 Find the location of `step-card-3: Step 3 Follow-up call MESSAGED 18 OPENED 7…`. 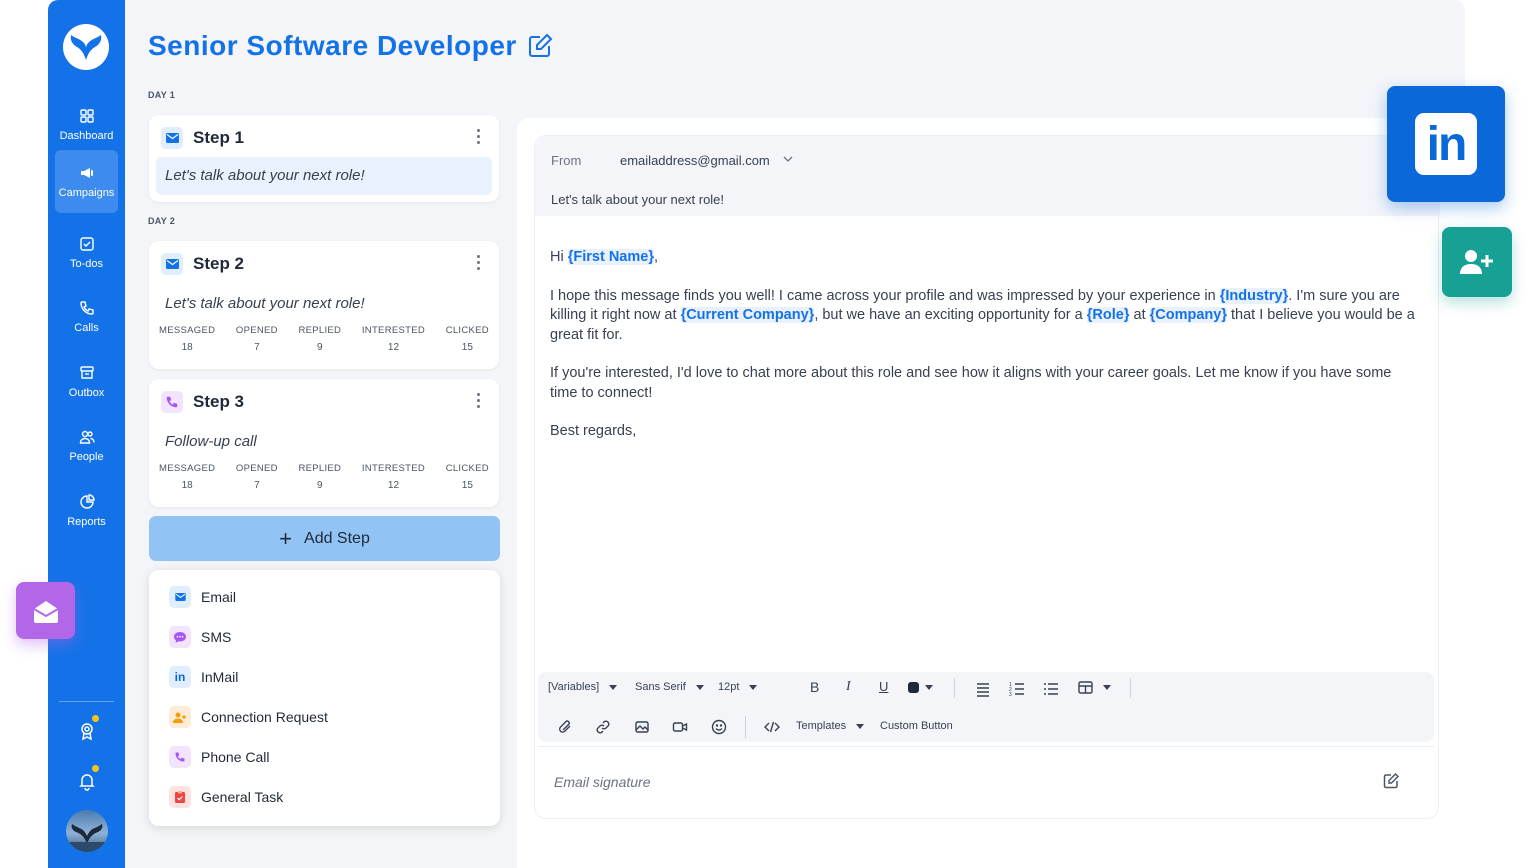

step-card-3: Step 3 Follow-up call MESSAGED 18 OPENED 7… is located at coordinates (324, 443).